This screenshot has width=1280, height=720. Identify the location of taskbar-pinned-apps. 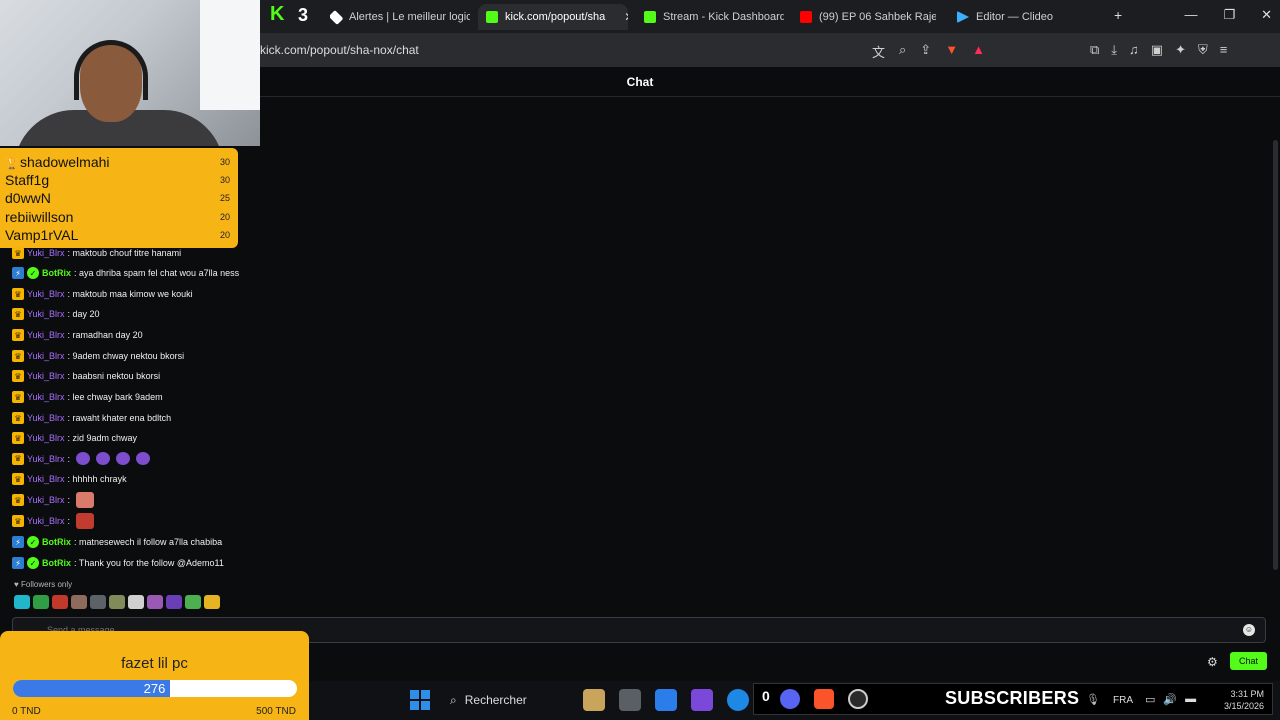
(666, 700).